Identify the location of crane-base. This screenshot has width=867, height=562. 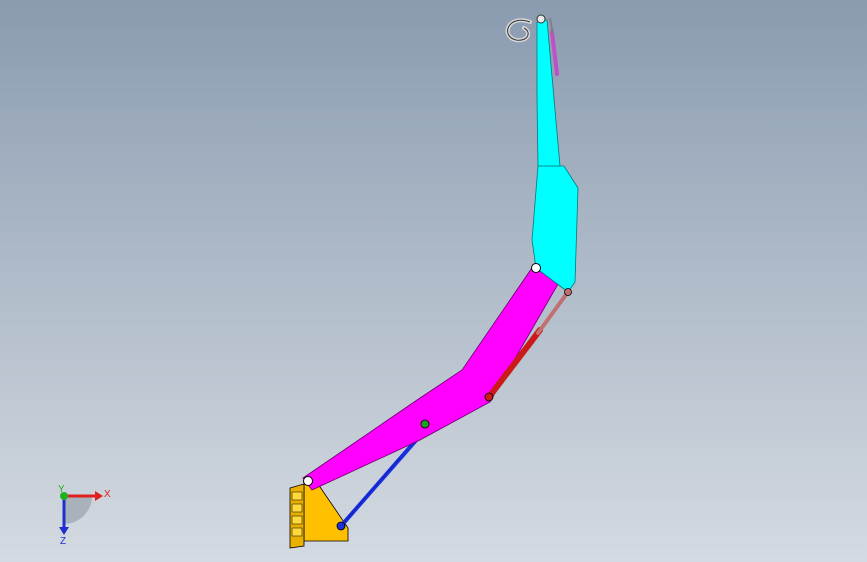
(319, 516).